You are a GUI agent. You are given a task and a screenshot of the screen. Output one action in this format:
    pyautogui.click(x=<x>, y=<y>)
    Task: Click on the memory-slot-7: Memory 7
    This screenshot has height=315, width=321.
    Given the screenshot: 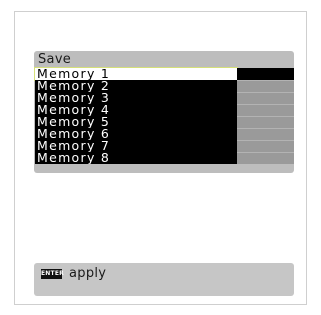 What is the action you would take?
    pyautogui.click(x=164, y=146)
    